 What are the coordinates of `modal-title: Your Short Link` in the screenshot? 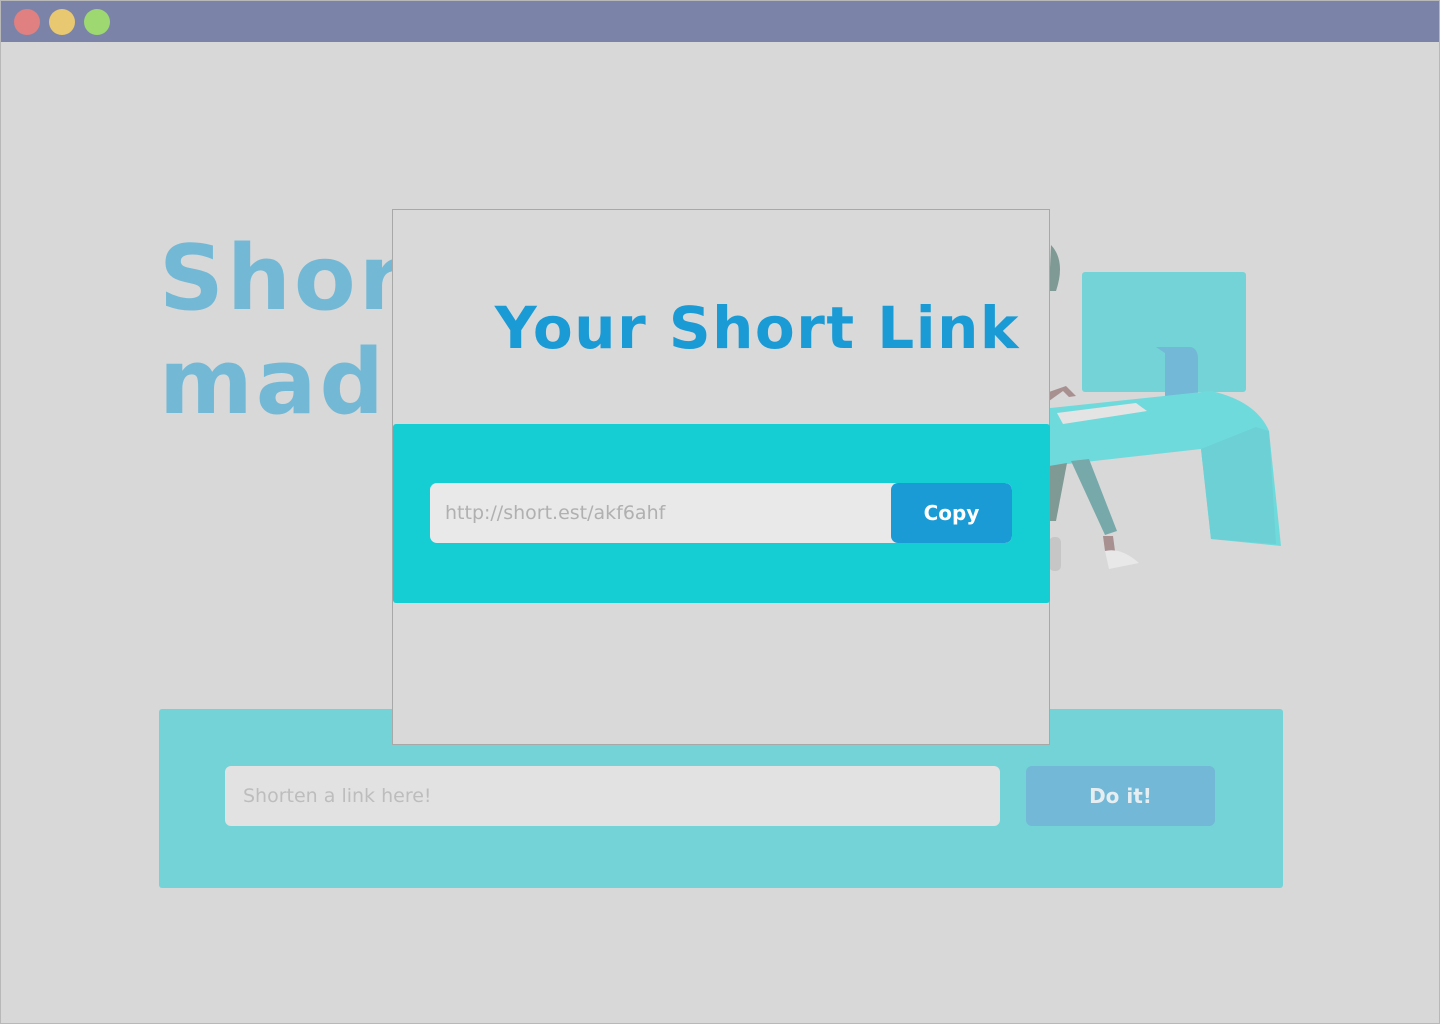 It's located at (757, 328).